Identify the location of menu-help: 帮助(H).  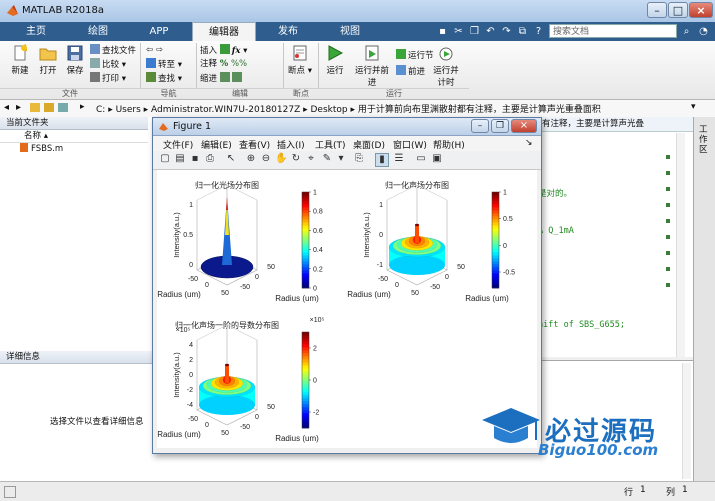
(449, 144).